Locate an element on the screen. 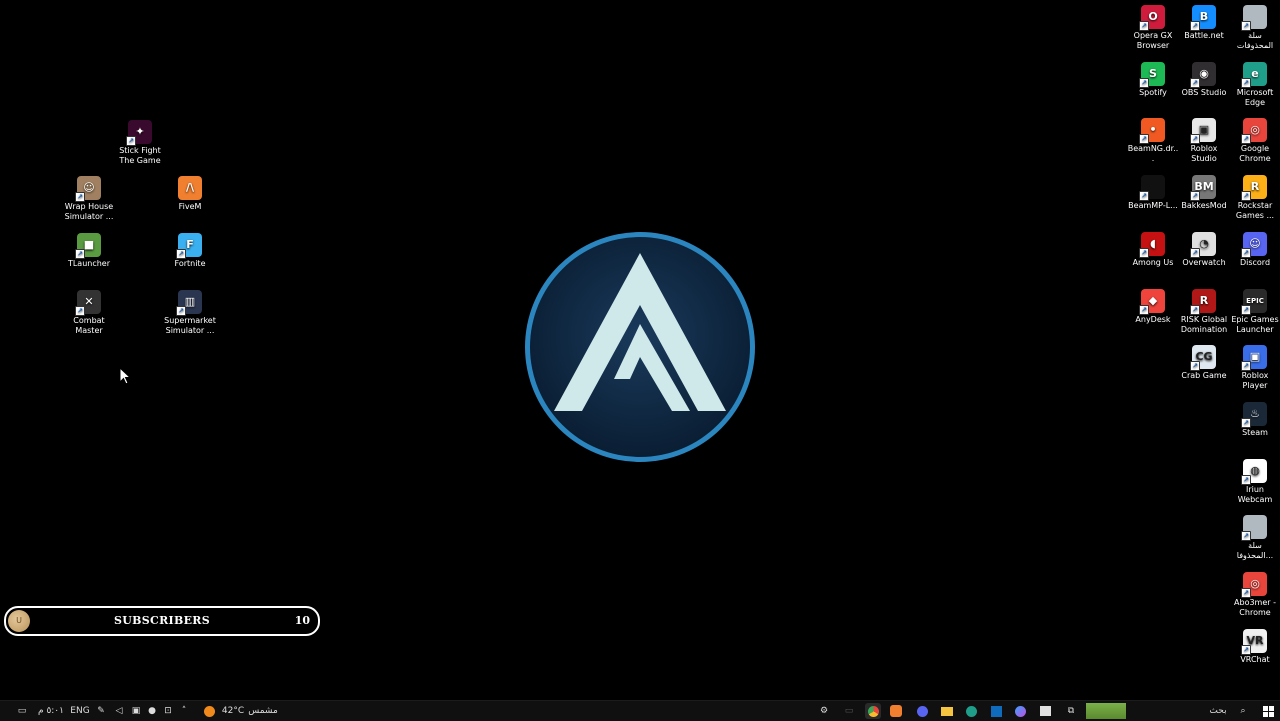  desktop-icon-label: OBS Studio is located at coordinates (1204, 92).